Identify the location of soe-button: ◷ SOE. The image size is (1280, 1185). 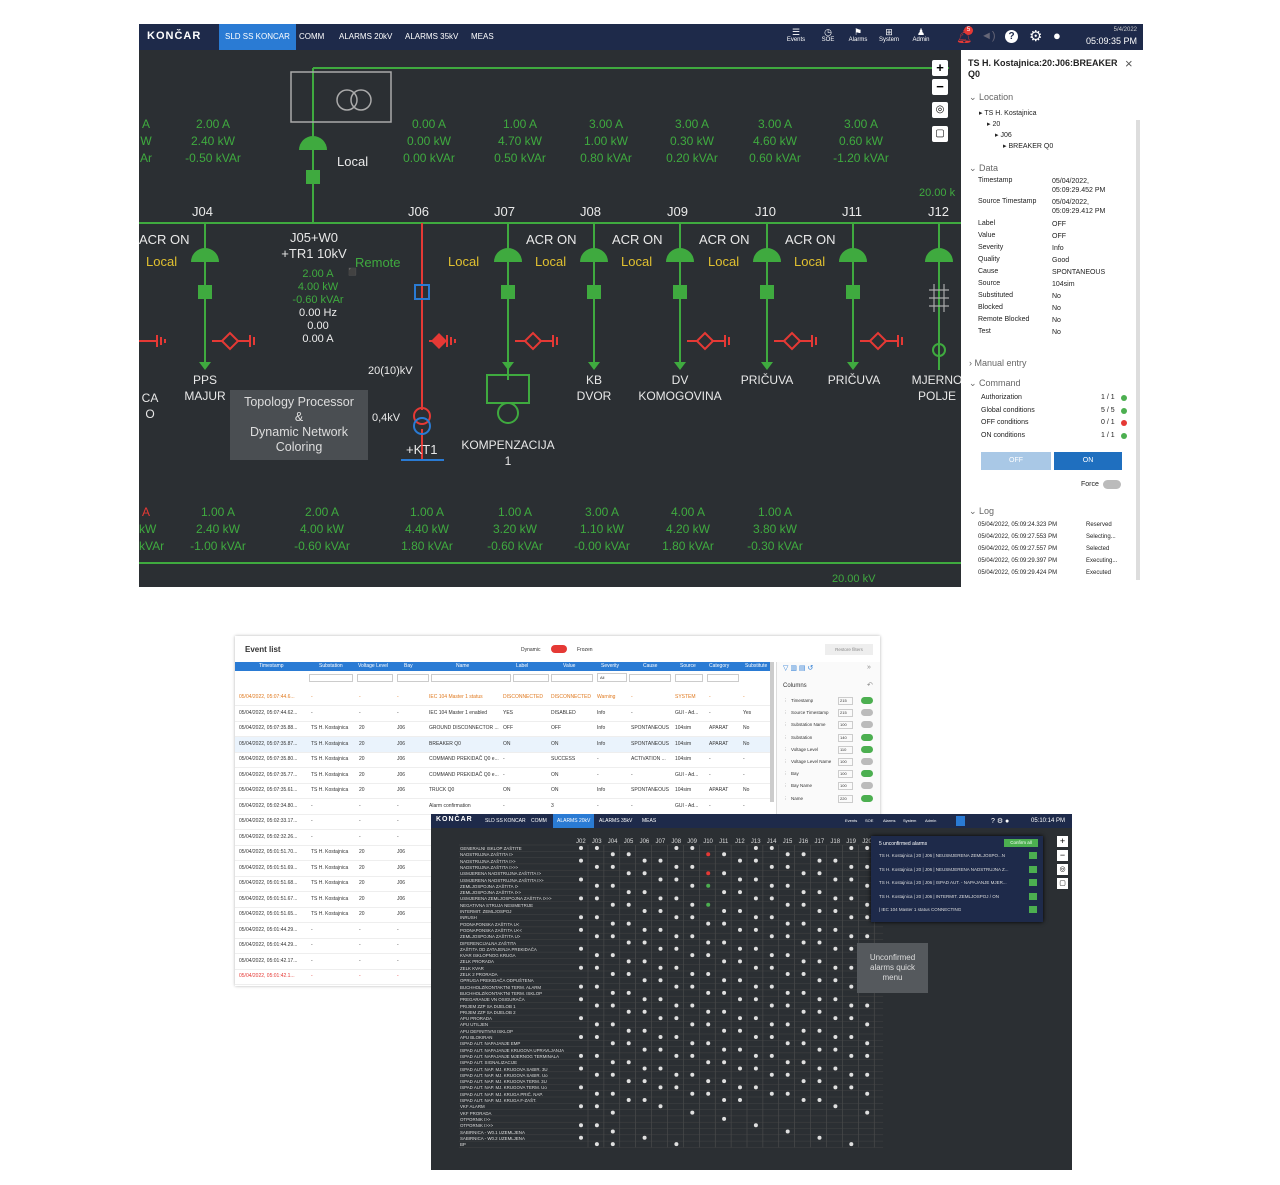
(828, 35).